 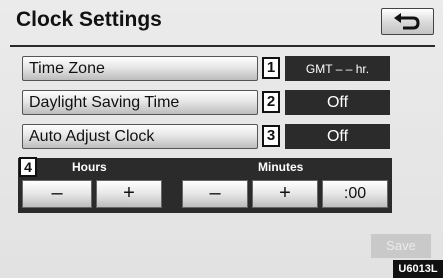 What do you see at coordinates (28, 167) in the screenshot?
I see `callout-number-4: 4` at bounding box center [28, 167].